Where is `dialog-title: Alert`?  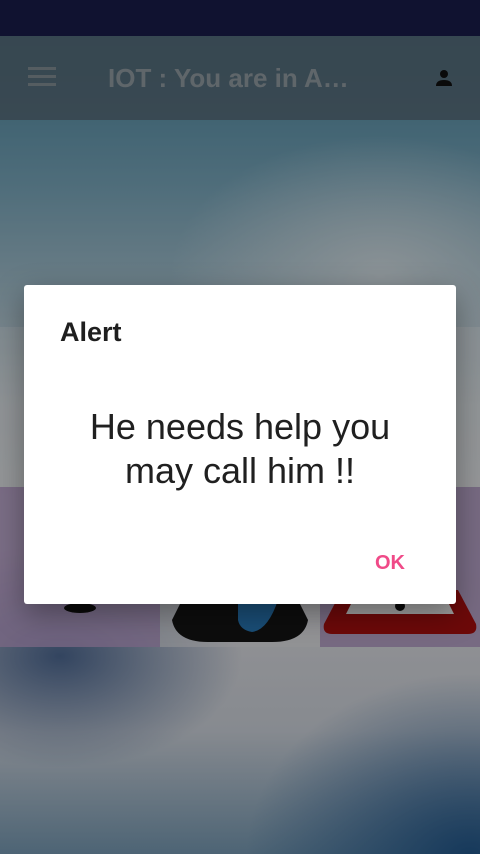
dialog-title: Alert is located at coordinates (91, 332).